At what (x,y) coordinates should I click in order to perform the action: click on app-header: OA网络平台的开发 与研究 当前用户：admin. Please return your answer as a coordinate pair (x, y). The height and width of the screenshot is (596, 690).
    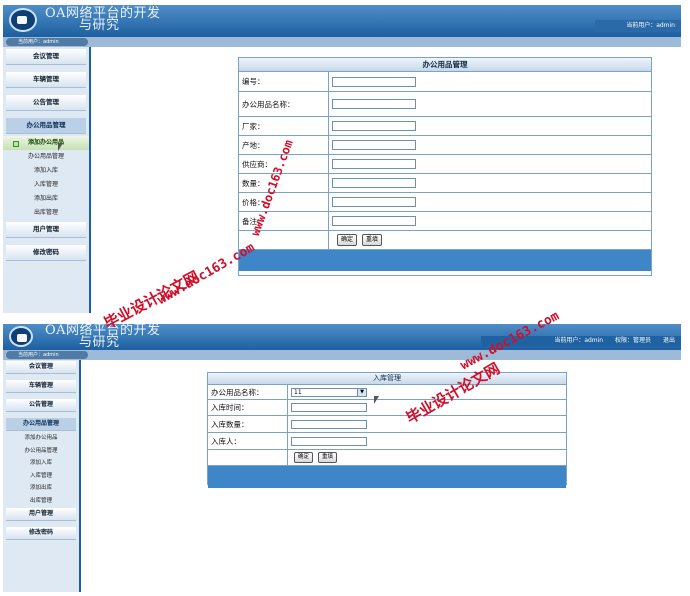
    Looking at the image, I should click on (342, 21).